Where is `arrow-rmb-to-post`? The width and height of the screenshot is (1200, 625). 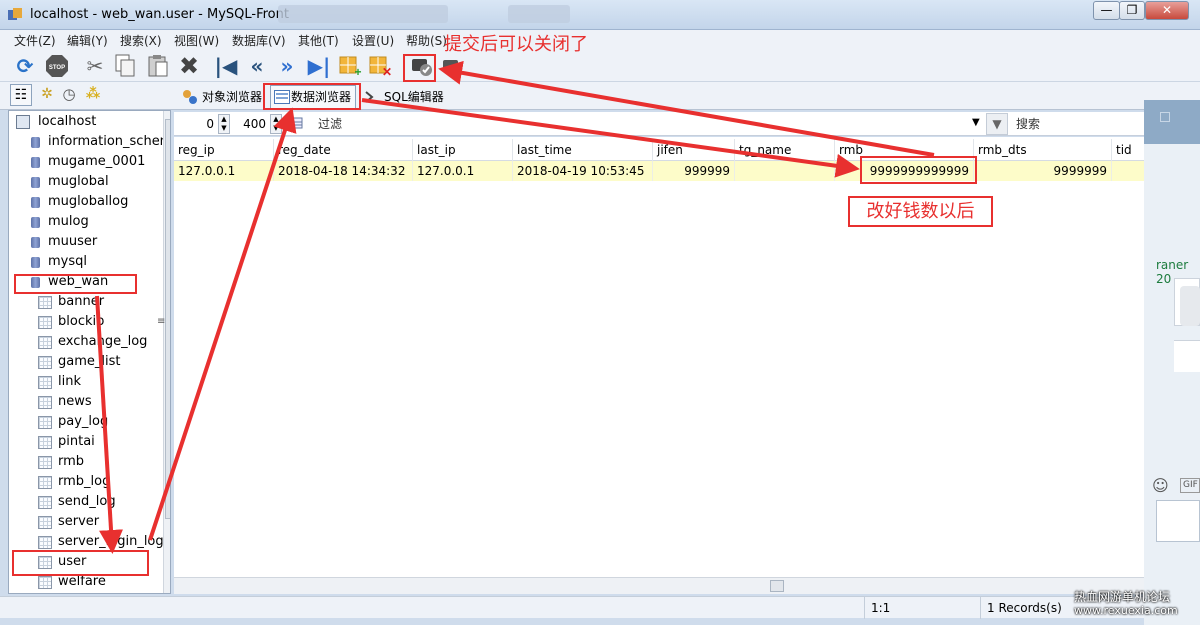 arrow-rmb-to-post is located at coordinates (686, 108).